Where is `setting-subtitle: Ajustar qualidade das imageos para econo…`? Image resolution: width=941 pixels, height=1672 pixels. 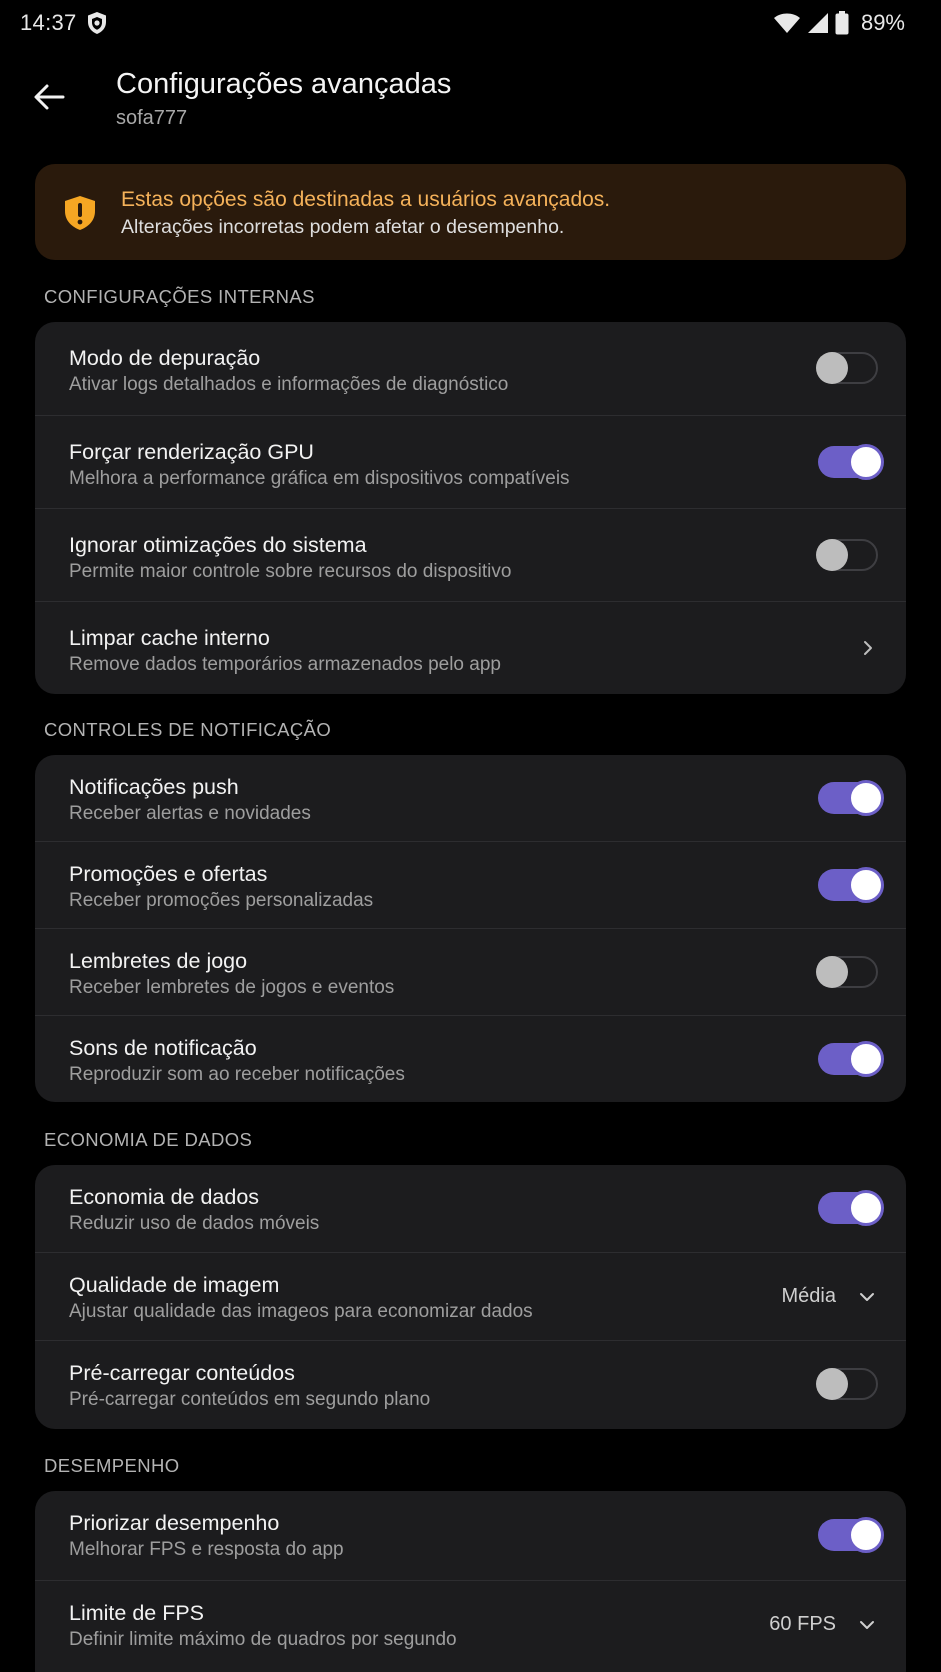 setting-subtitle: Ajustar qualidade das imageos para econo… is located at coordinates (301, 1311).